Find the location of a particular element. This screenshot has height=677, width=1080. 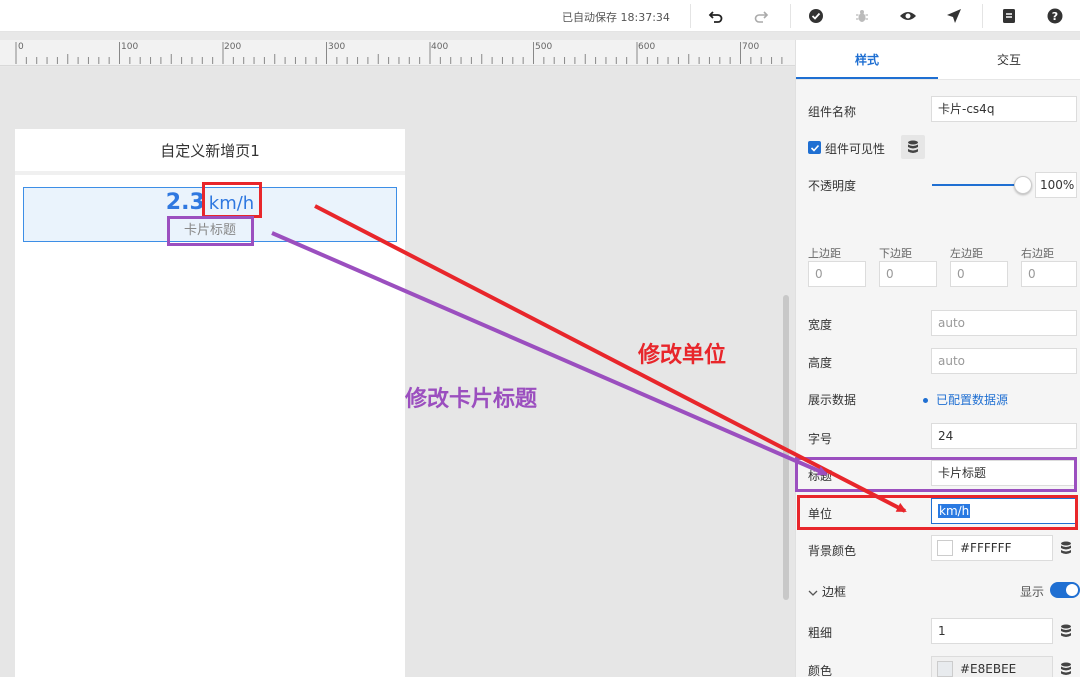

check-icon is located at coordinates (814, 148).